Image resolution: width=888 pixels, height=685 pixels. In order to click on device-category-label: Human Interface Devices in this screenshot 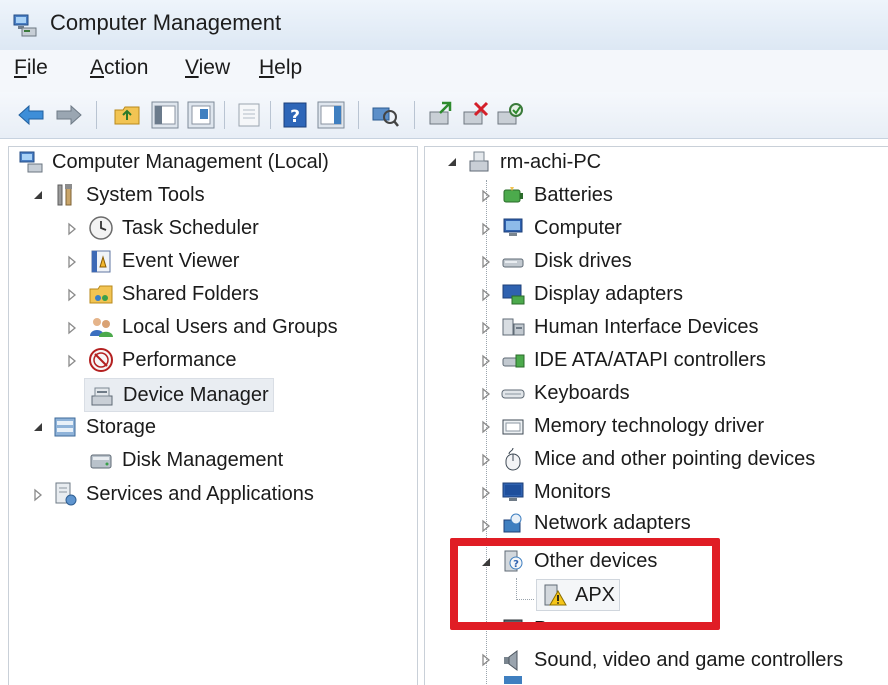, I will do `click(646, 326)`.